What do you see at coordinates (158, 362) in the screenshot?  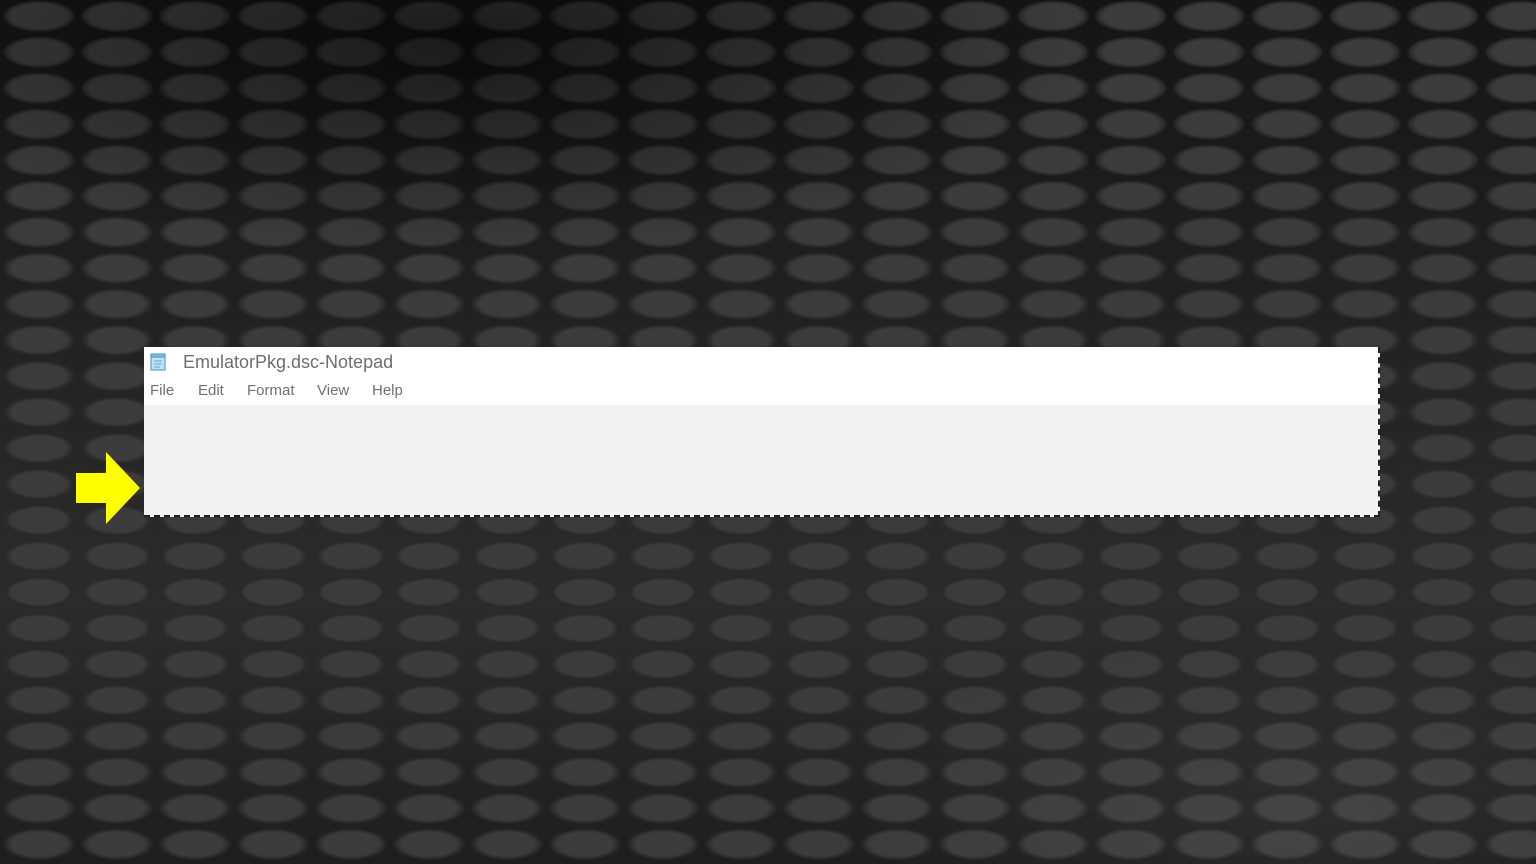 I see `notepad-icon` at bounding box center [158, 362].